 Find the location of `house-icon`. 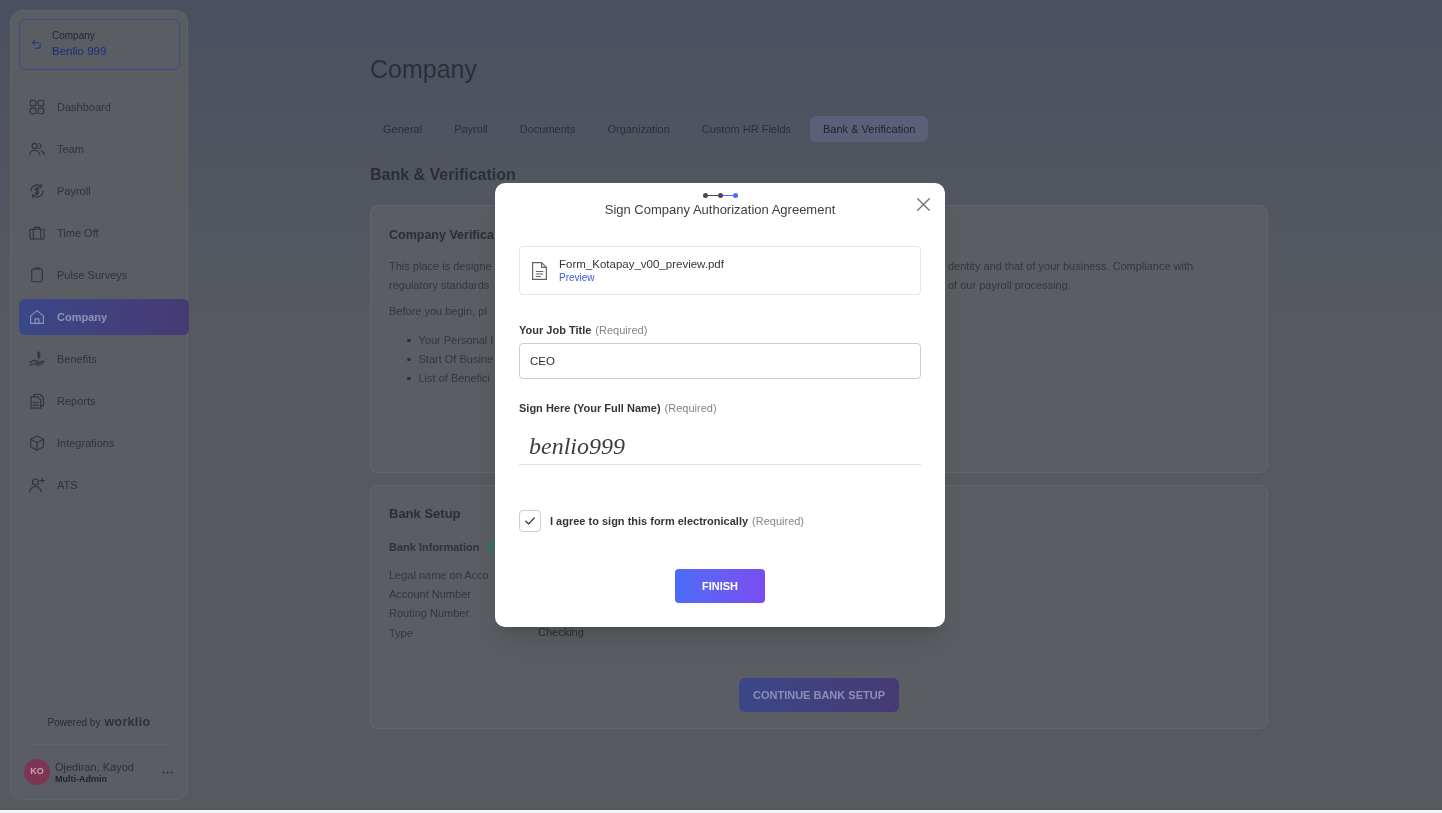

house-icon is located at coordinates (37, 317).